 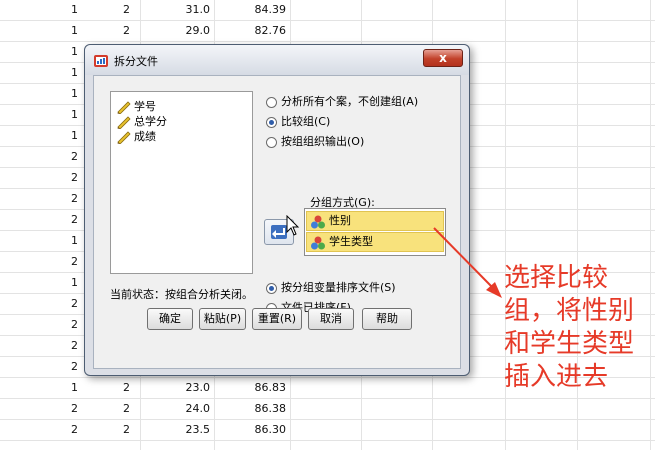 What do you see at coordinates (569, 344) in the screenshot?
I see `annotation-line: 和学生类型` at bounding box center [569, 344].